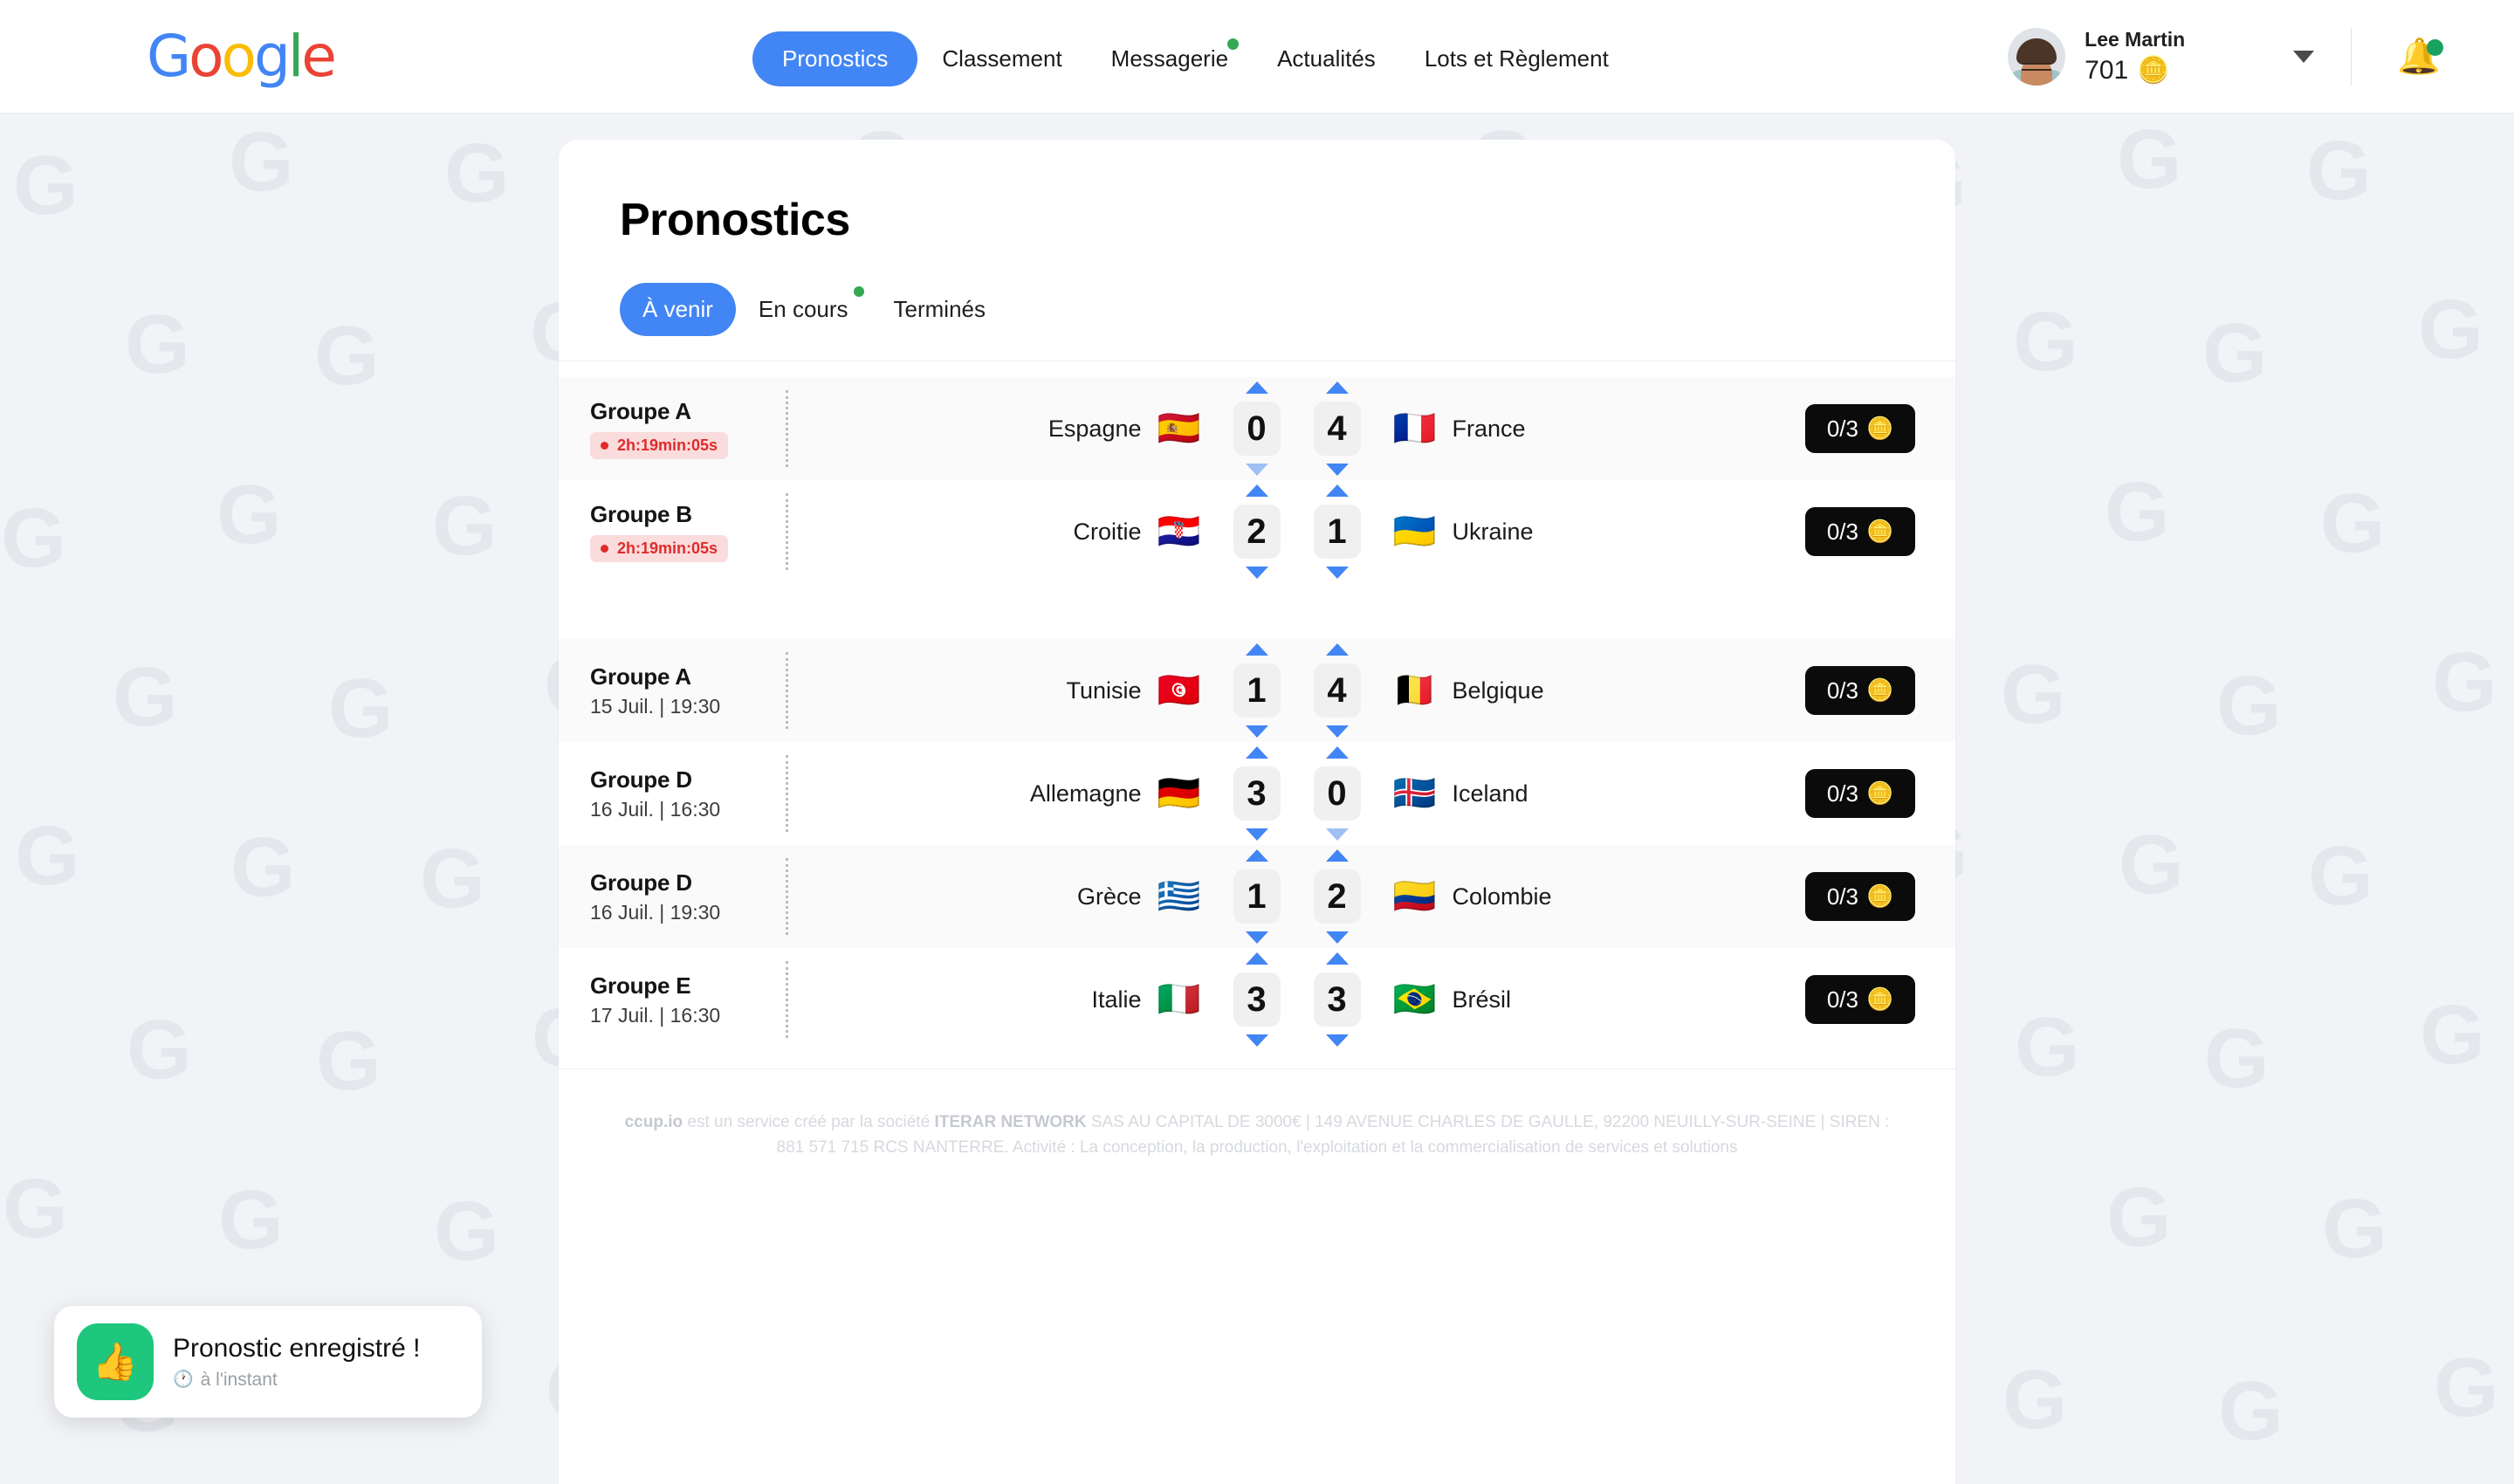 The image size is (2514, 1484). Describe the element at coordinates (604, 549) in the screenshot. I see `live-dot-icon` at that location.